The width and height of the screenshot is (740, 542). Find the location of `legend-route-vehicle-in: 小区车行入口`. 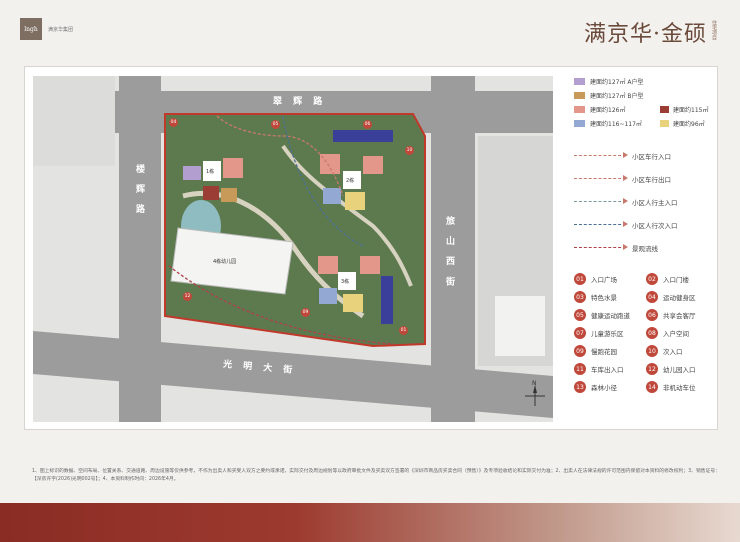

legend-route-vehicle-in: 小区车行入口 is located at coordinates (649, 155).